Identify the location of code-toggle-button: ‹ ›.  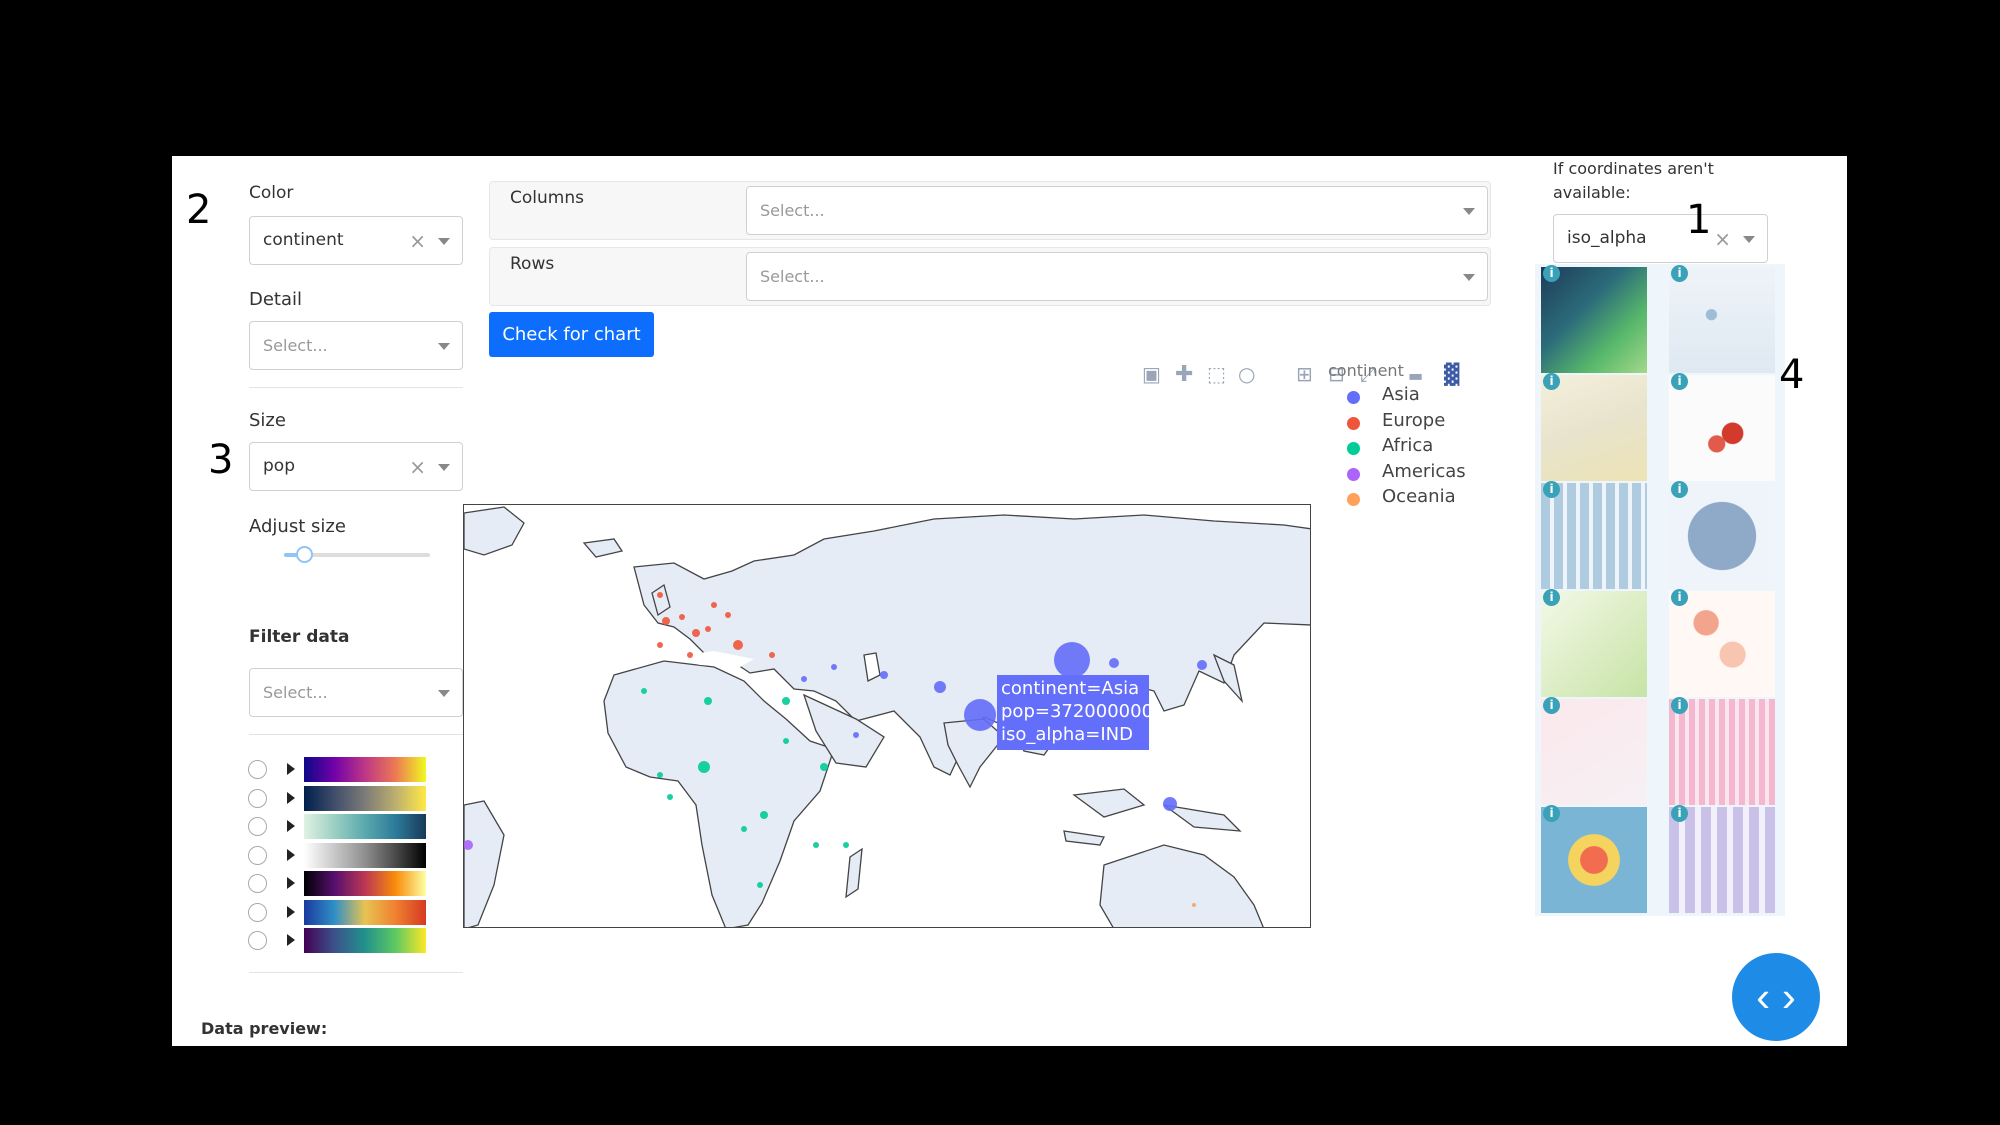
(1776, 997).